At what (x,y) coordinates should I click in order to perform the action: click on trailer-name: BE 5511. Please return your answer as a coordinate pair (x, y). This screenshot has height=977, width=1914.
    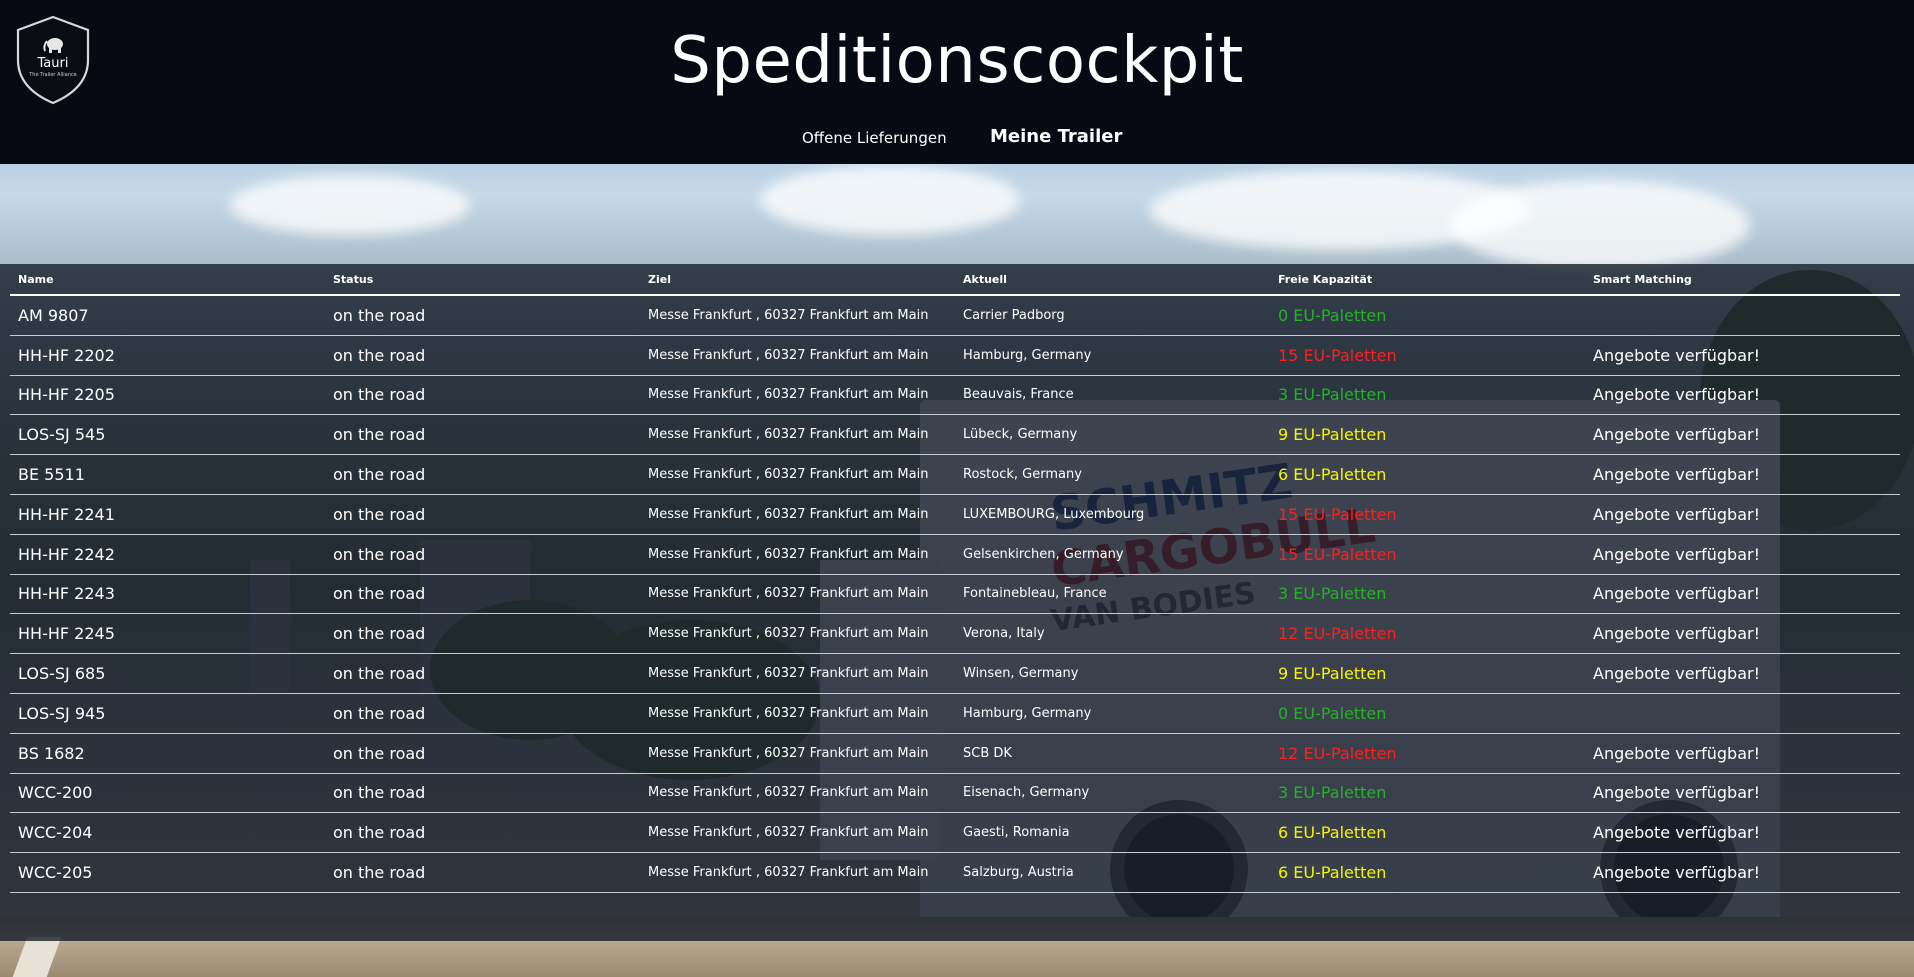
    Looking at the image, I should click on (167, 474).